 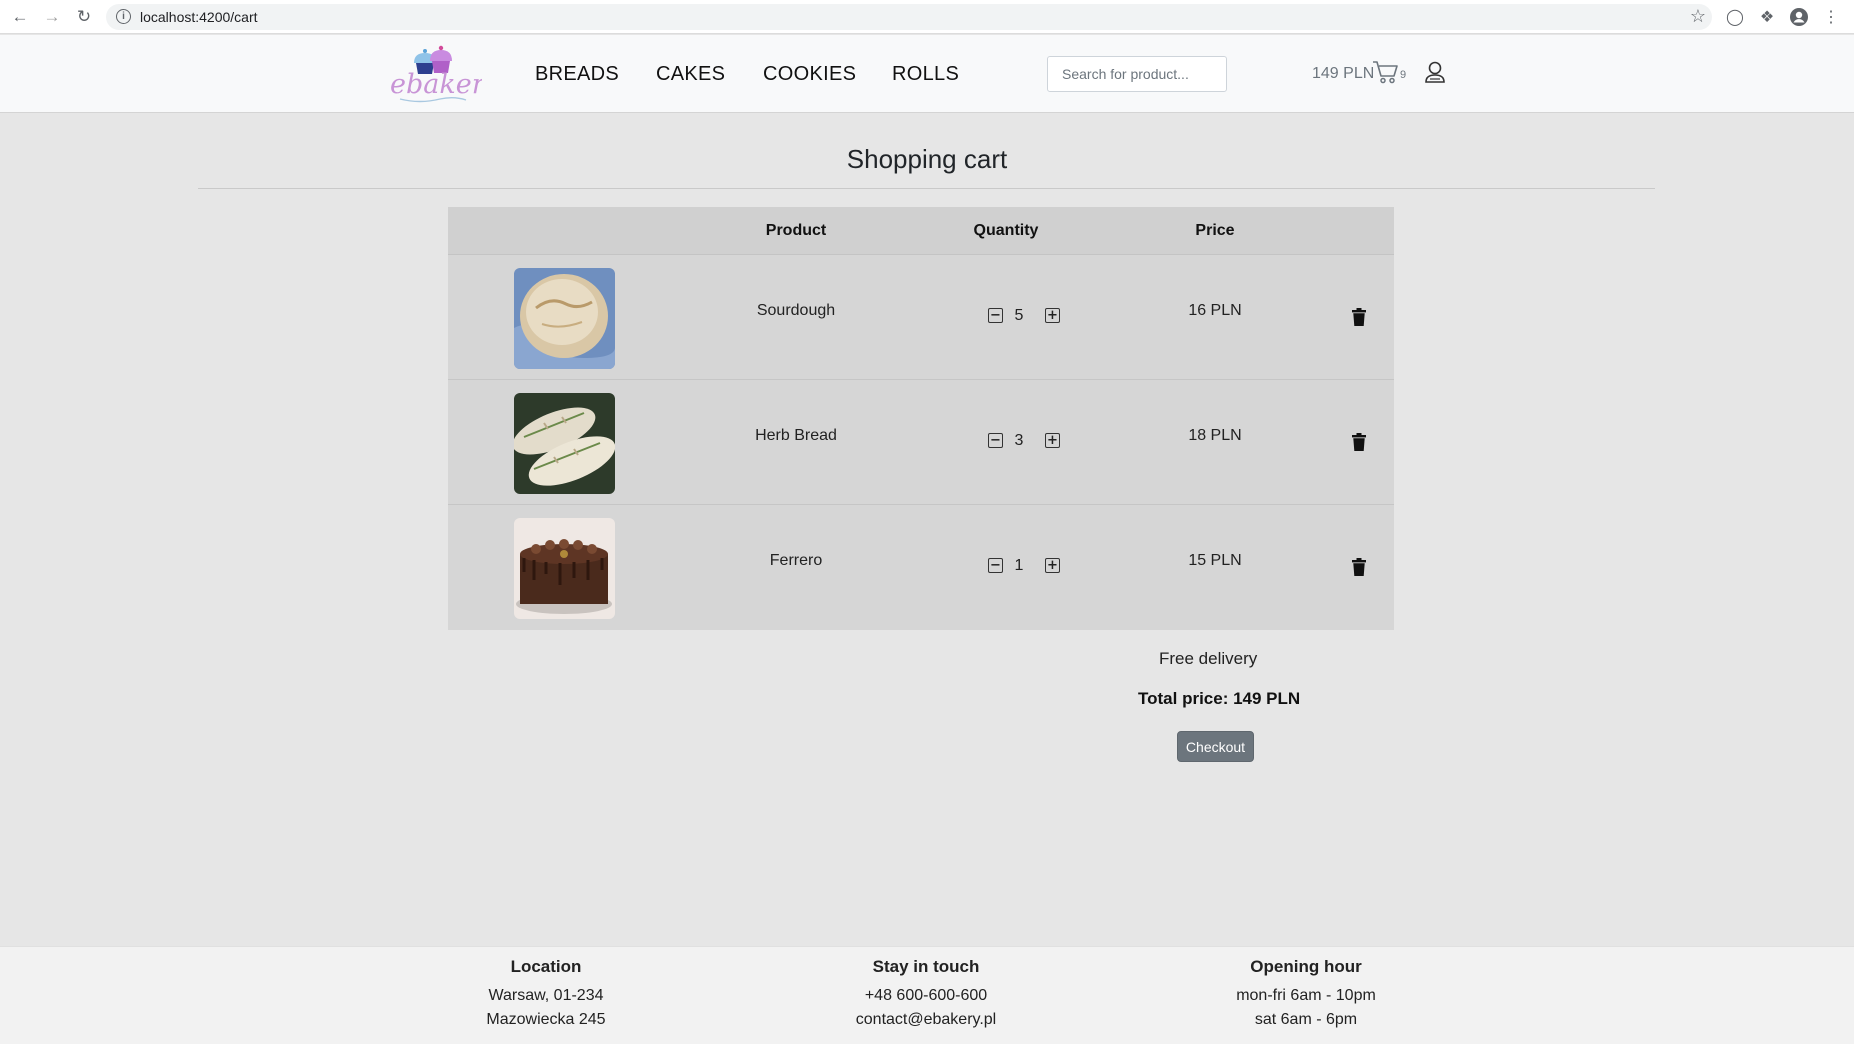 I want to click on product-image-ferrero, so click(x=564, y=568).